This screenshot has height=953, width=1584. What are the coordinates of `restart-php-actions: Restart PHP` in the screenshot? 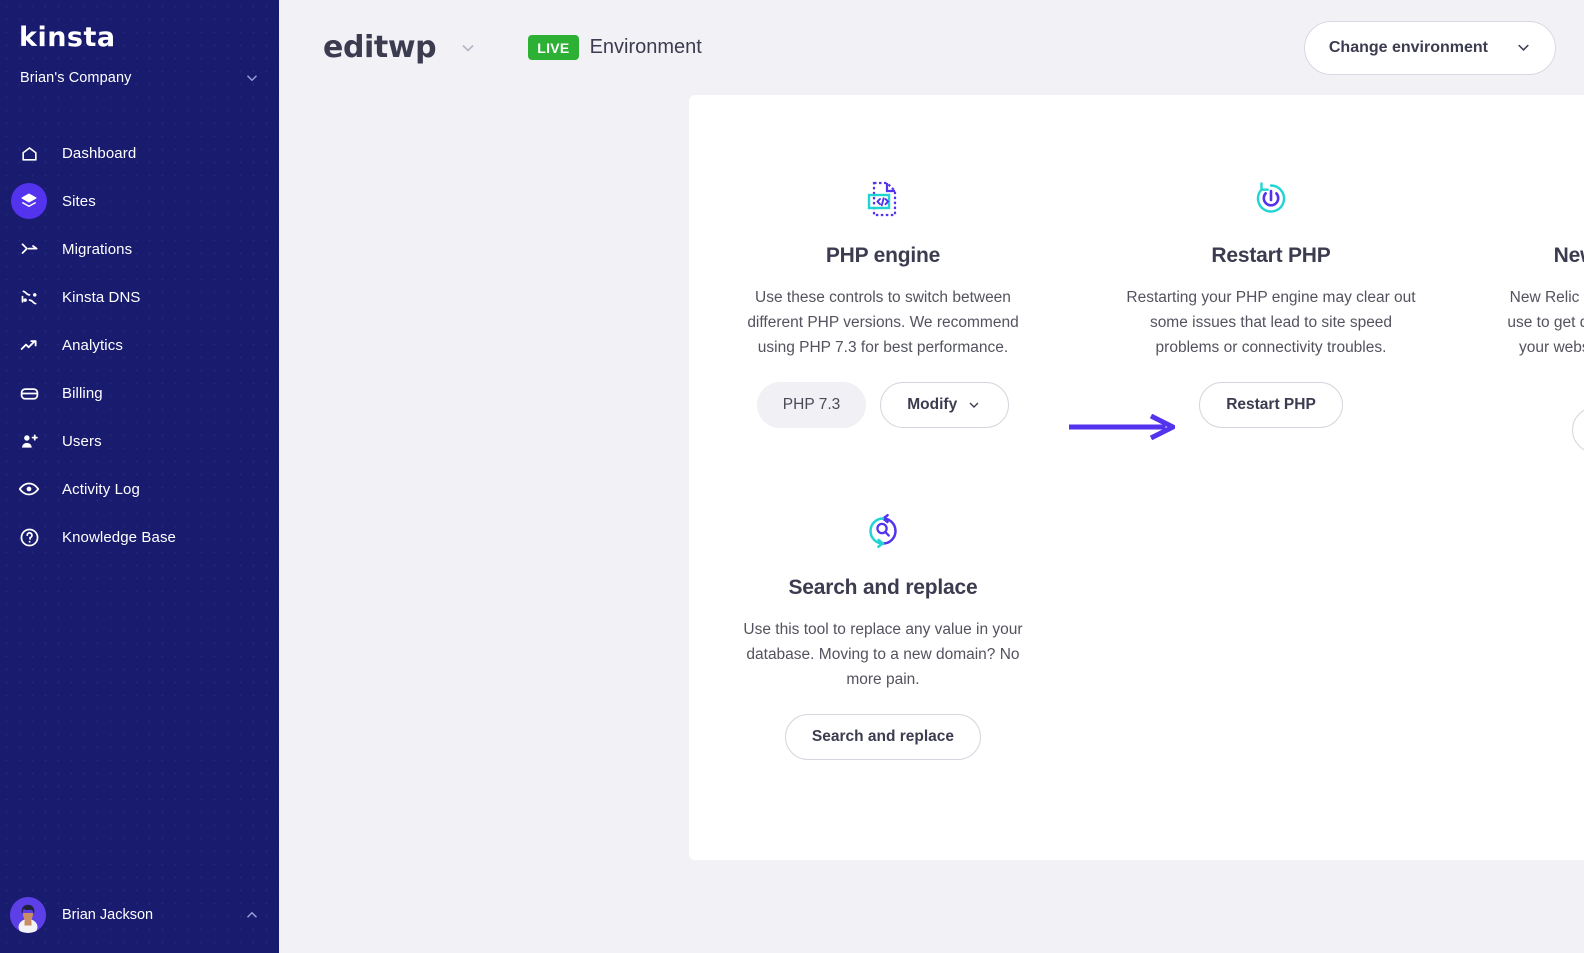 It's located at (1271, 405).